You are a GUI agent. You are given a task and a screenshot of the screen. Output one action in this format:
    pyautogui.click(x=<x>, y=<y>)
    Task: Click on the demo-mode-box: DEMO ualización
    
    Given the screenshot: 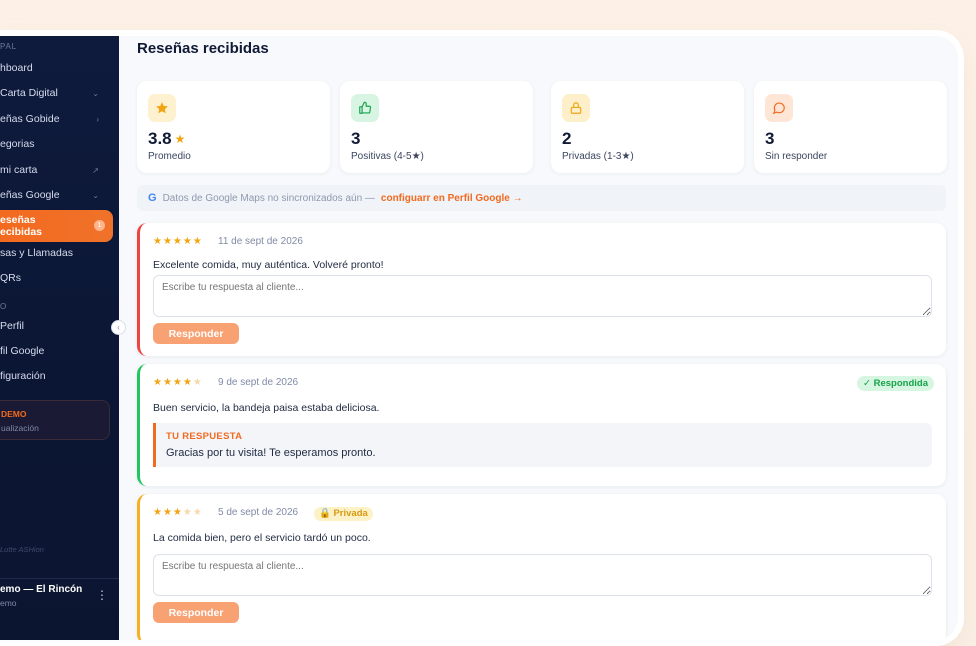 What is the action you would take?
    pyautogui.click(x=55, y=420)
    